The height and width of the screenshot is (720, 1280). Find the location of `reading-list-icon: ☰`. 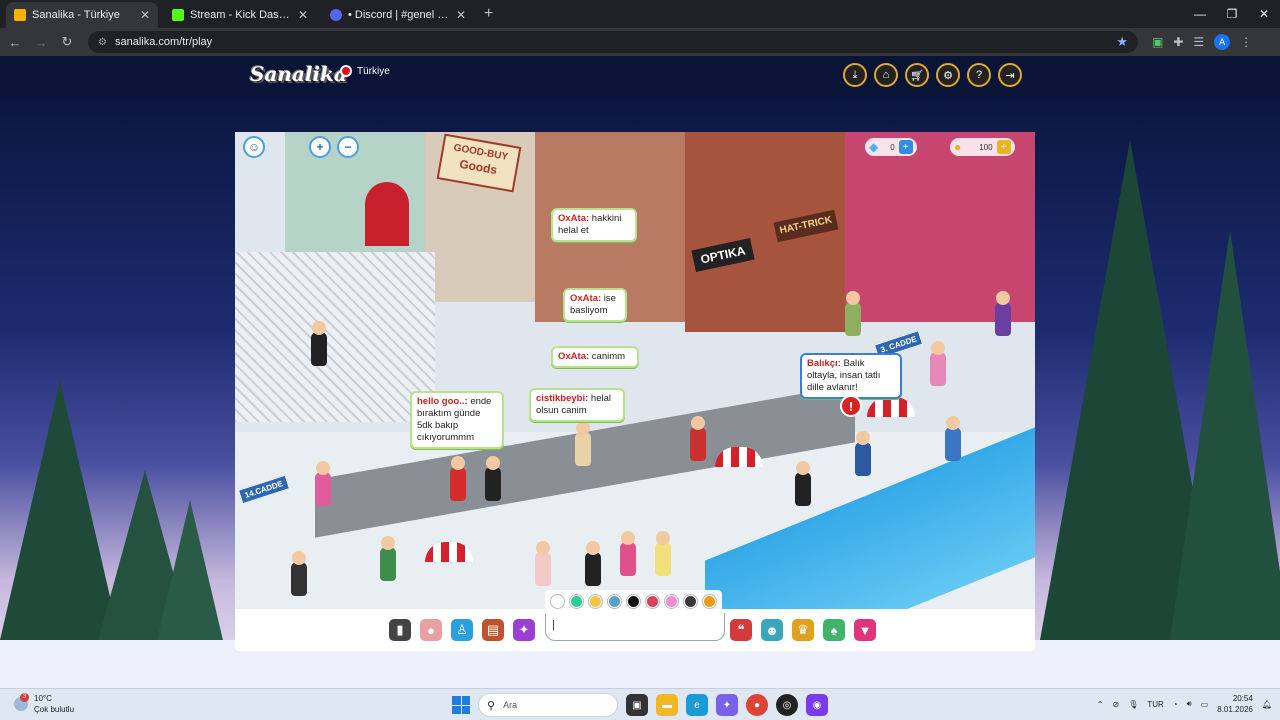

reading-list-icon: ☰ is located at coordinates (1198, 42).